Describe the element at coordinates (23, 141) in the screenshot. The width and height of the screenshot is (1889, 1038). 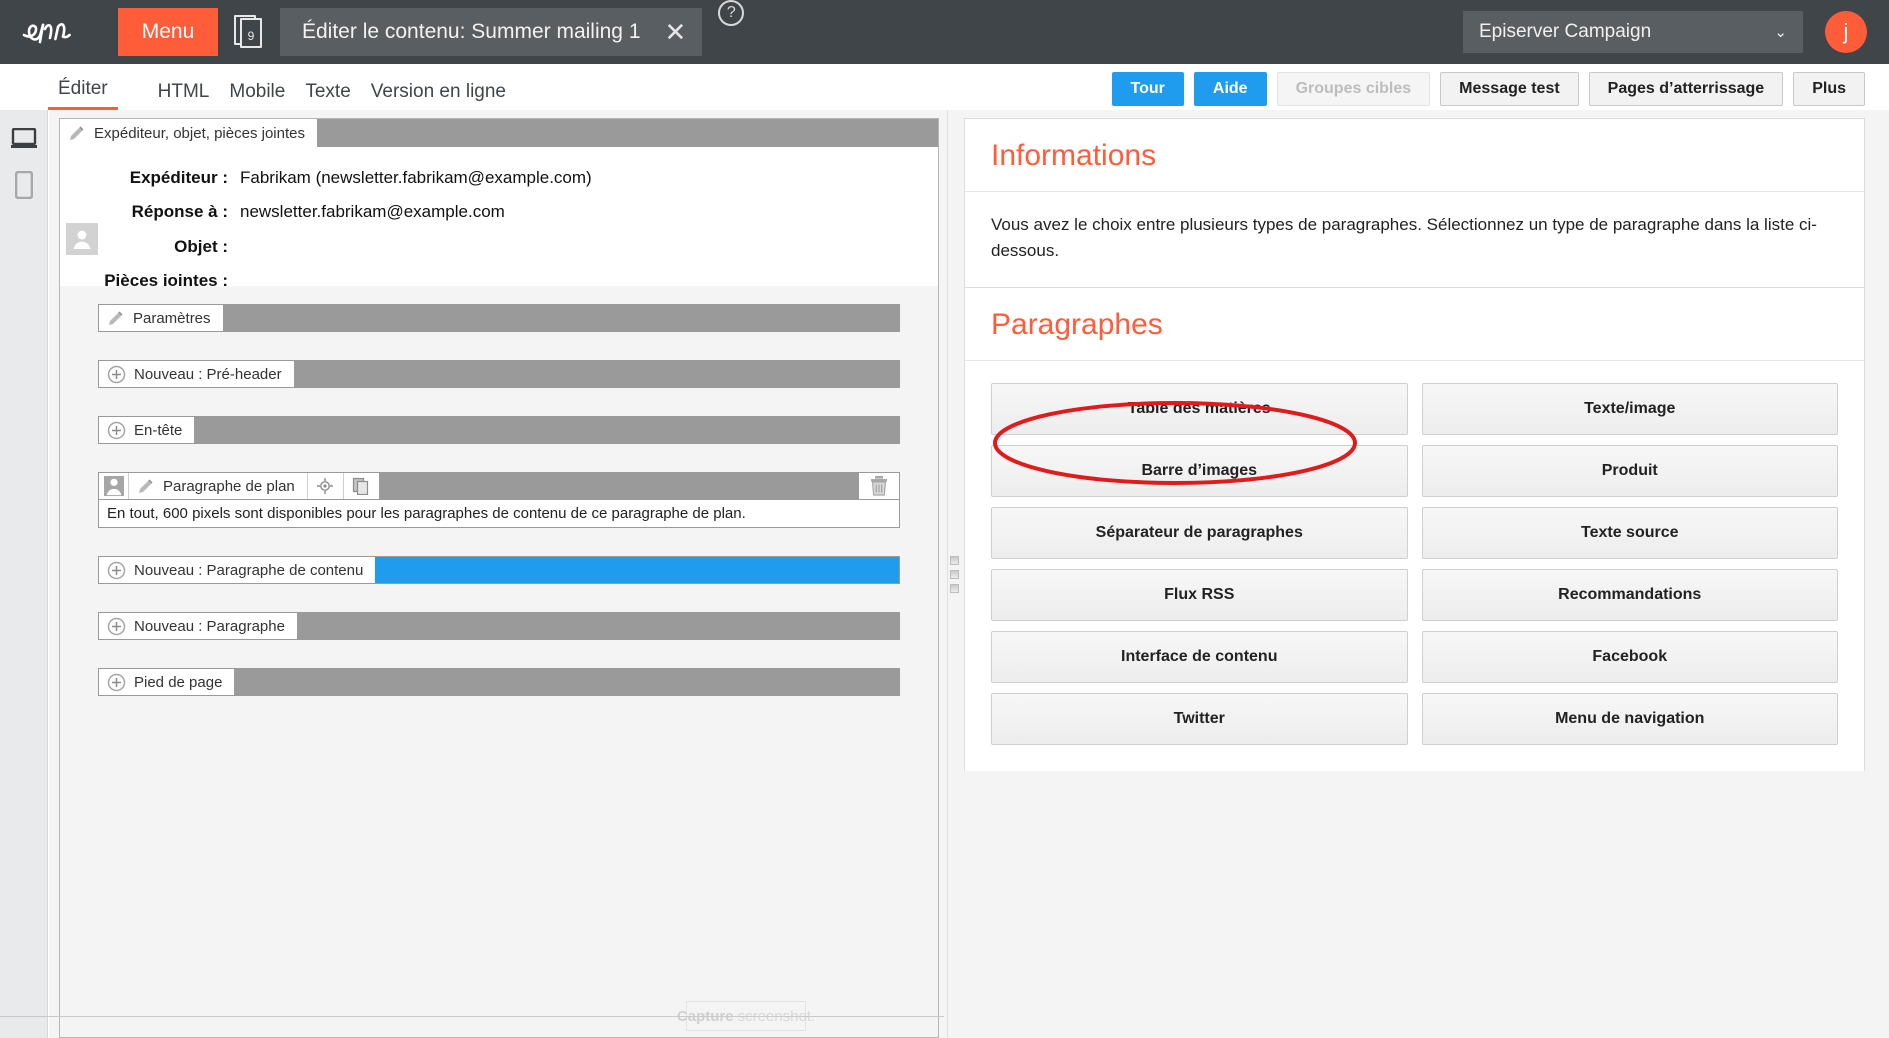
I see `desktop-preview-icon` at that location.